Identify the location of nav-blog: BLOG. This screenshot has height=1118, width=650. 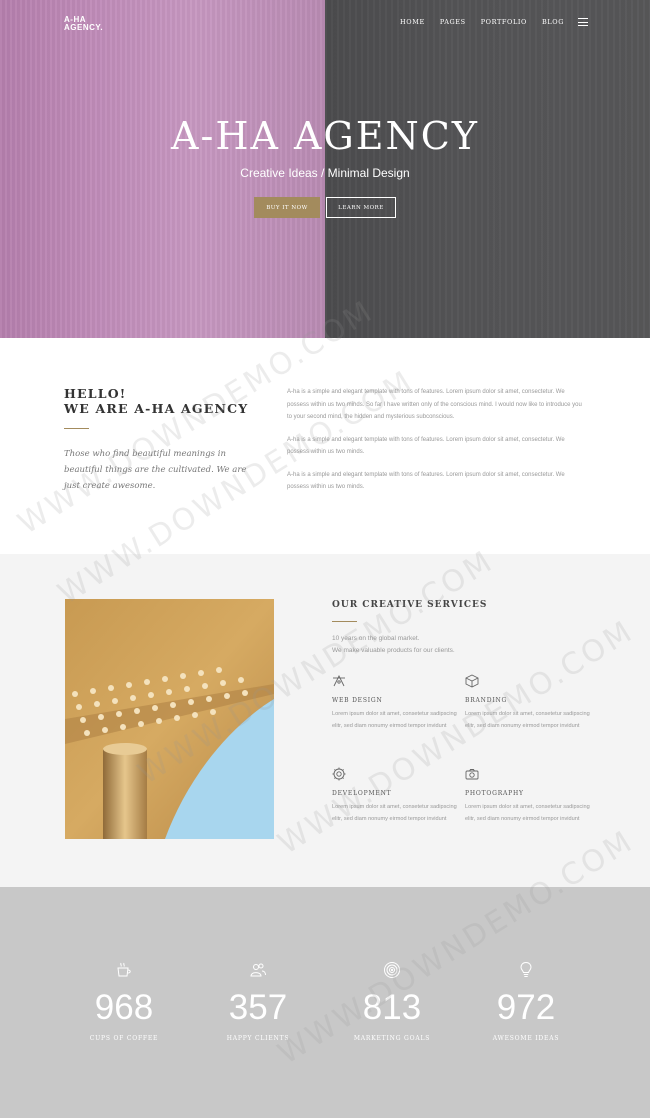
(553, 22).